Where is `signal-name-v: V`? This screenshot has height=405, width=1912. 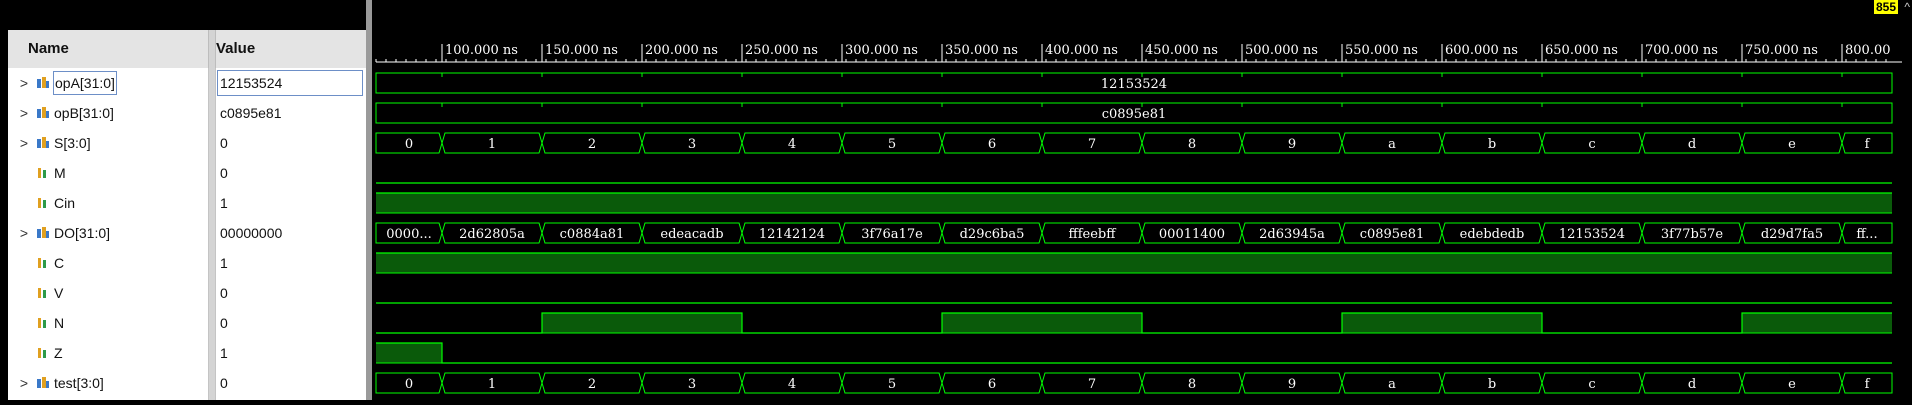 signal-name-v: V is located at coordinates (58, 293).